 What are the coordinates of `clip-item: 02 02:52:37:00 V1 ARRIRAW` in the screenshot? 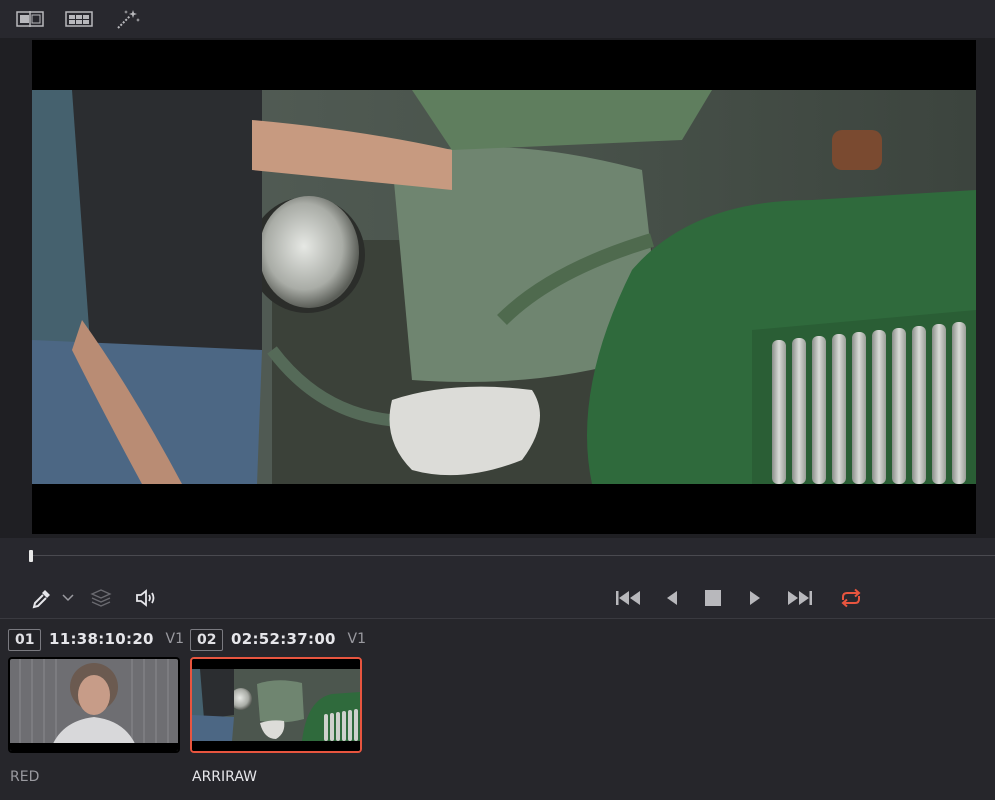 It's located at (278, 706).